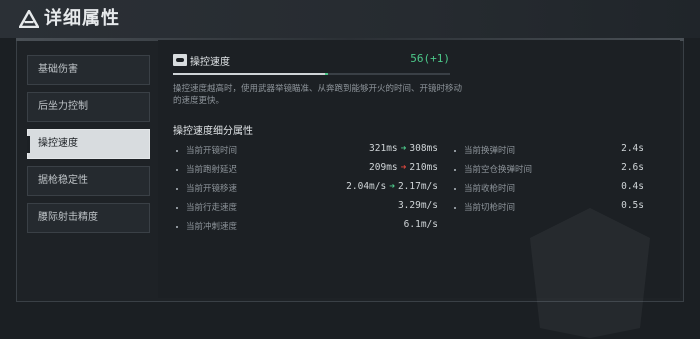 The width and height of the screenshot is (700, 339). Describe the element at coordinates (180, 60) in the screenshot. I see `handling-icon` at that location.